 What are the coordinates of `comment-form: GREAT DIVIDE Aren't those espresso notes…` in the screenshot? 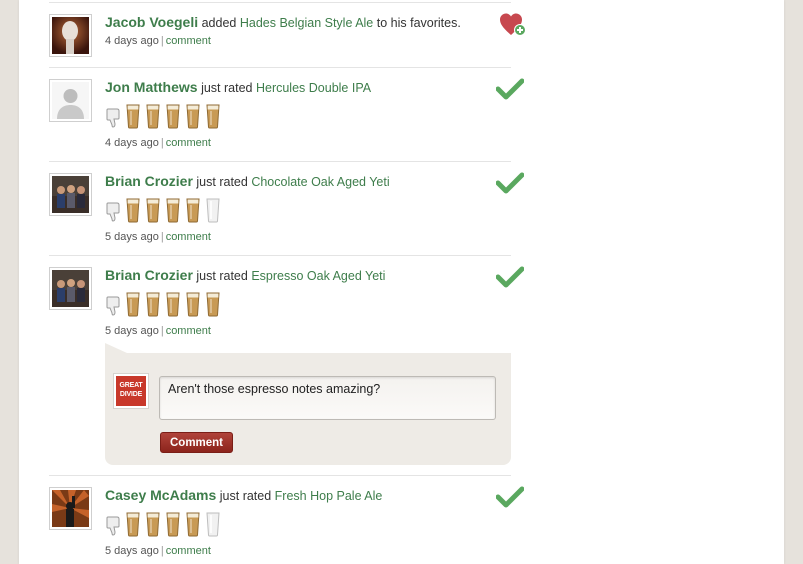 It's located at (308, 404).